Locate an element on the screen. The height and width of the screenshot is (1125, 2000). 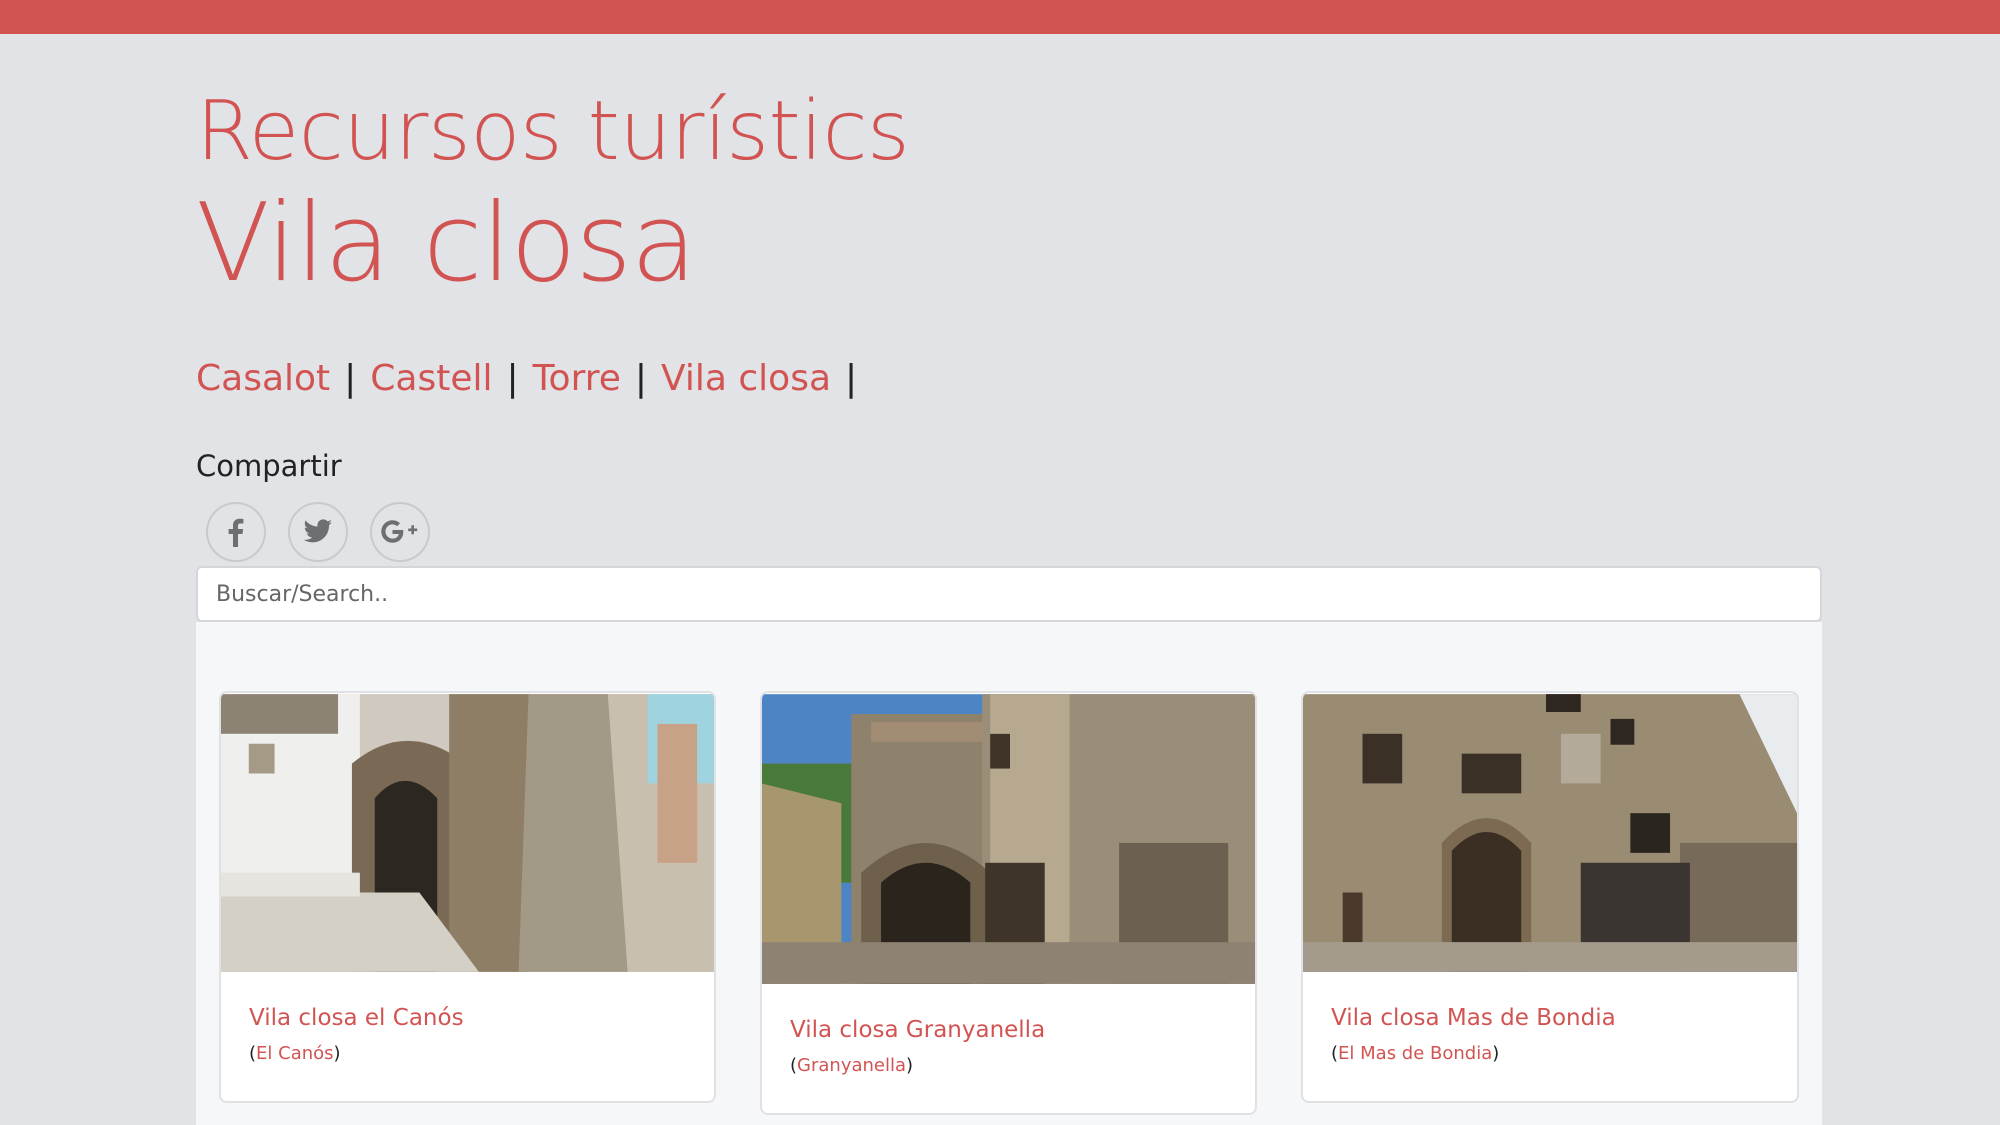
result-card: Vila closa el Canós (El Canós) is located at coordinates (467, 897).